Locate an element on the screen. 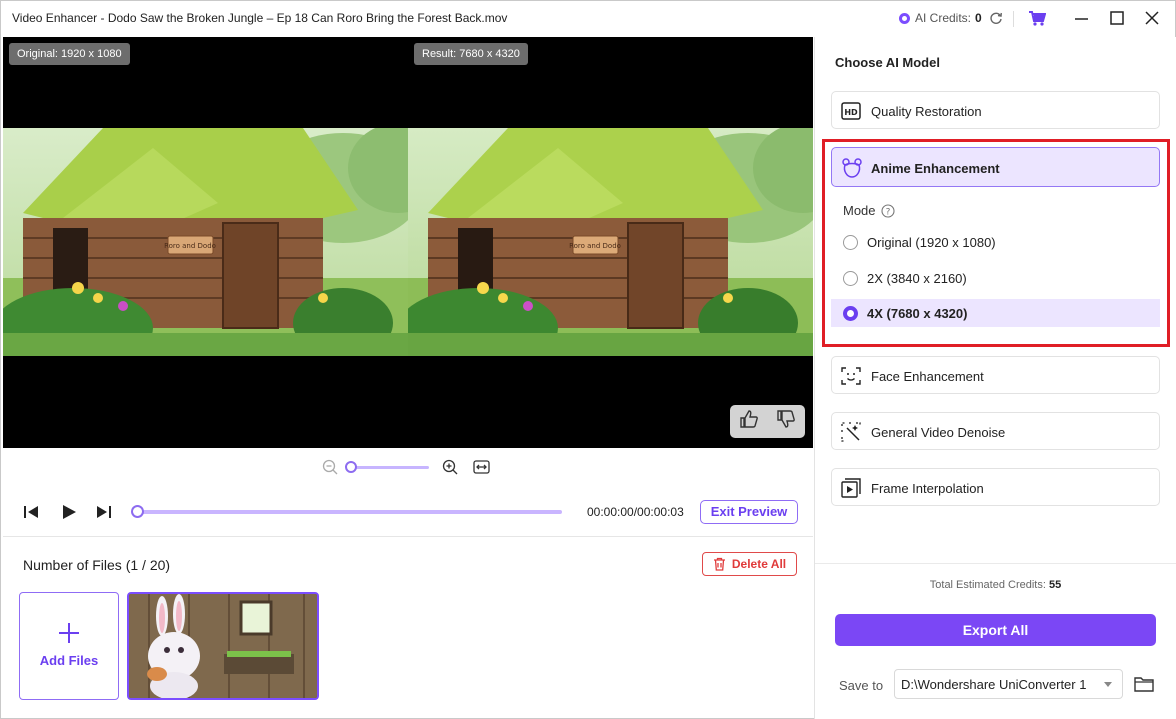 The width and height of the screenshot is (1176, 719). total-estimated-credits: Total Estimated Credits: 55 is located at coordinates (995, 585).